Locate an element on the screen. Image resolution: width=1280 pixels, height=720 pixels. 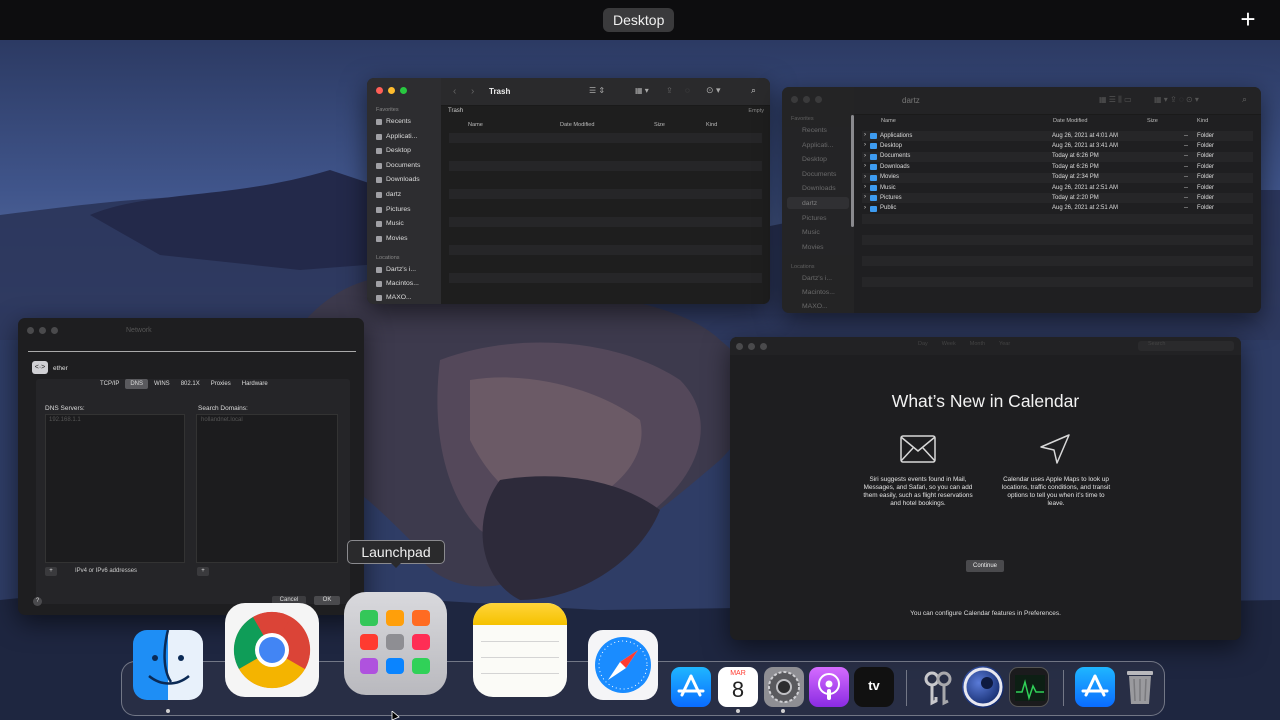
sidebar-item-desktop: Desktop is located at coordinates (393, 150).